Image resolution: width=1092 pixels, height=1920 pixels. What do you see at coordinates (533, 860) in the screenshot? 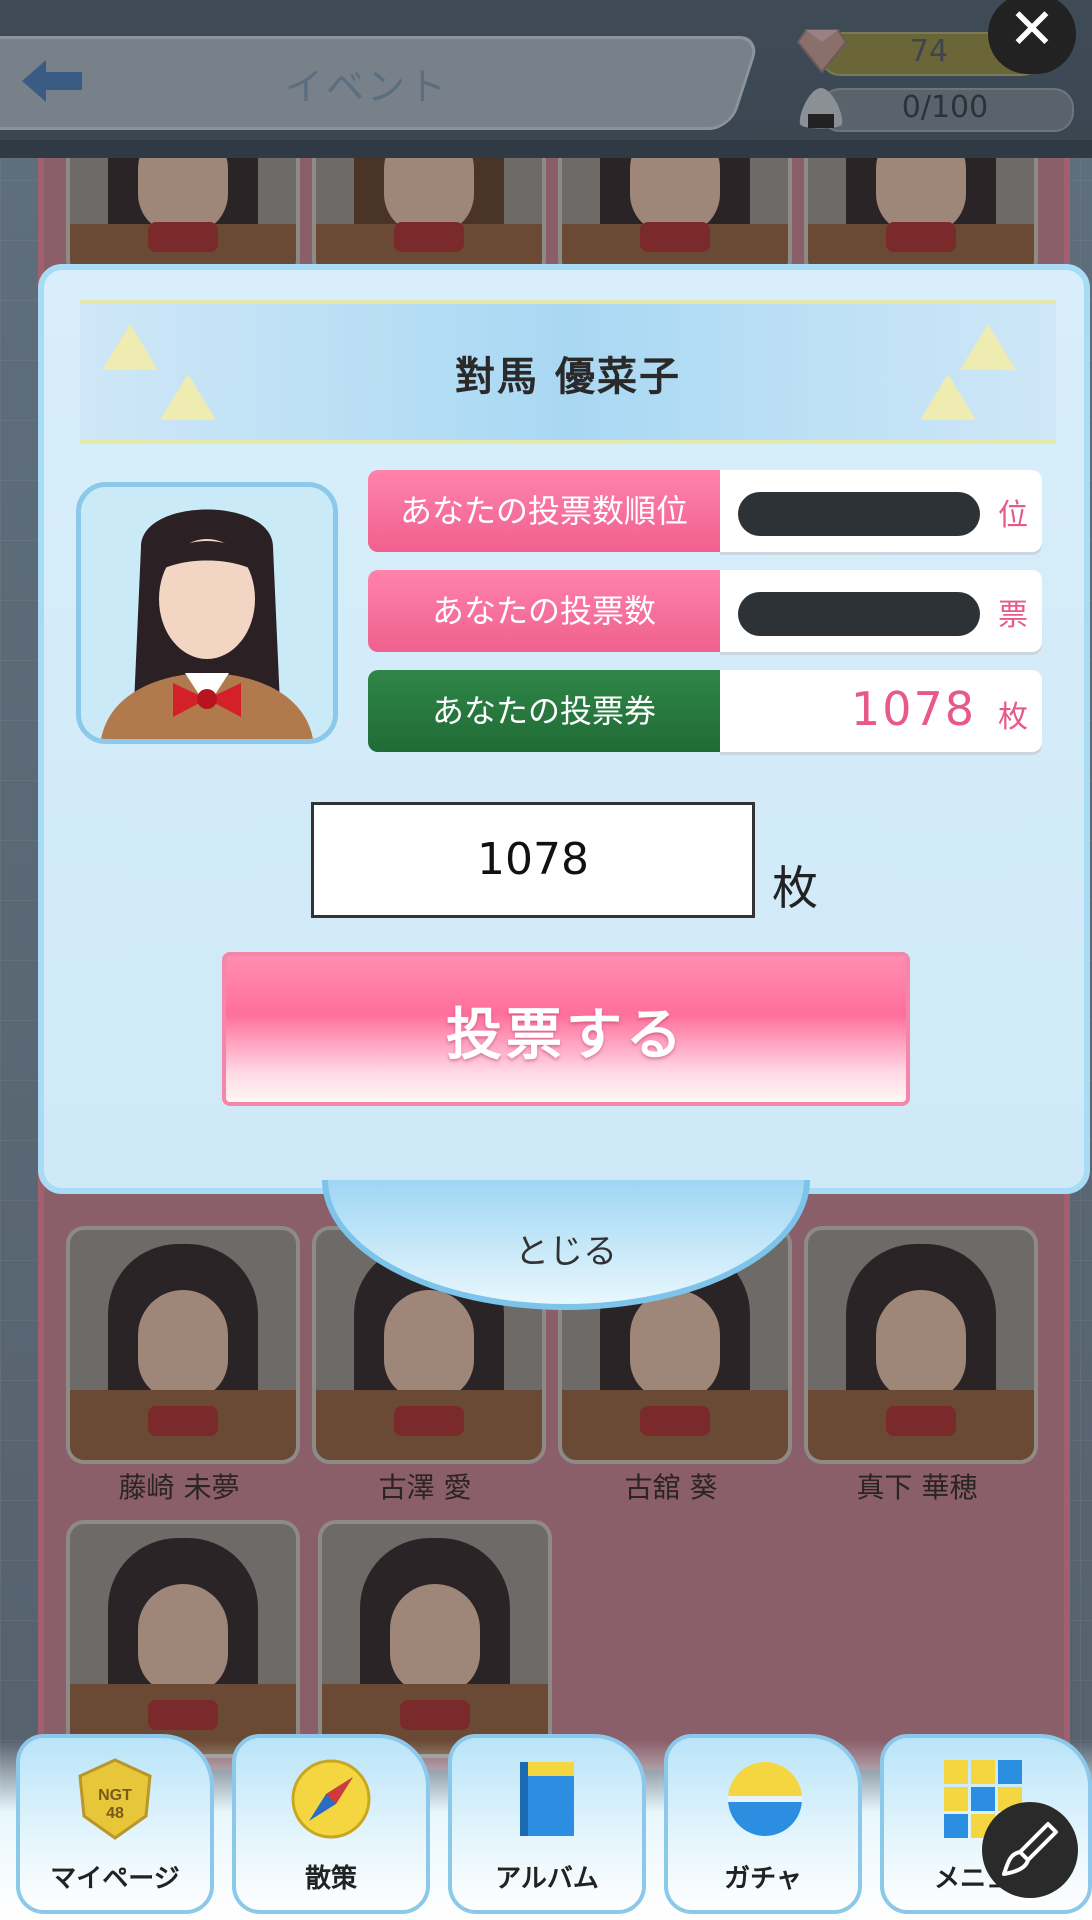
I see `vote-quantity-input: 1078` at bounding box center [533, 860].